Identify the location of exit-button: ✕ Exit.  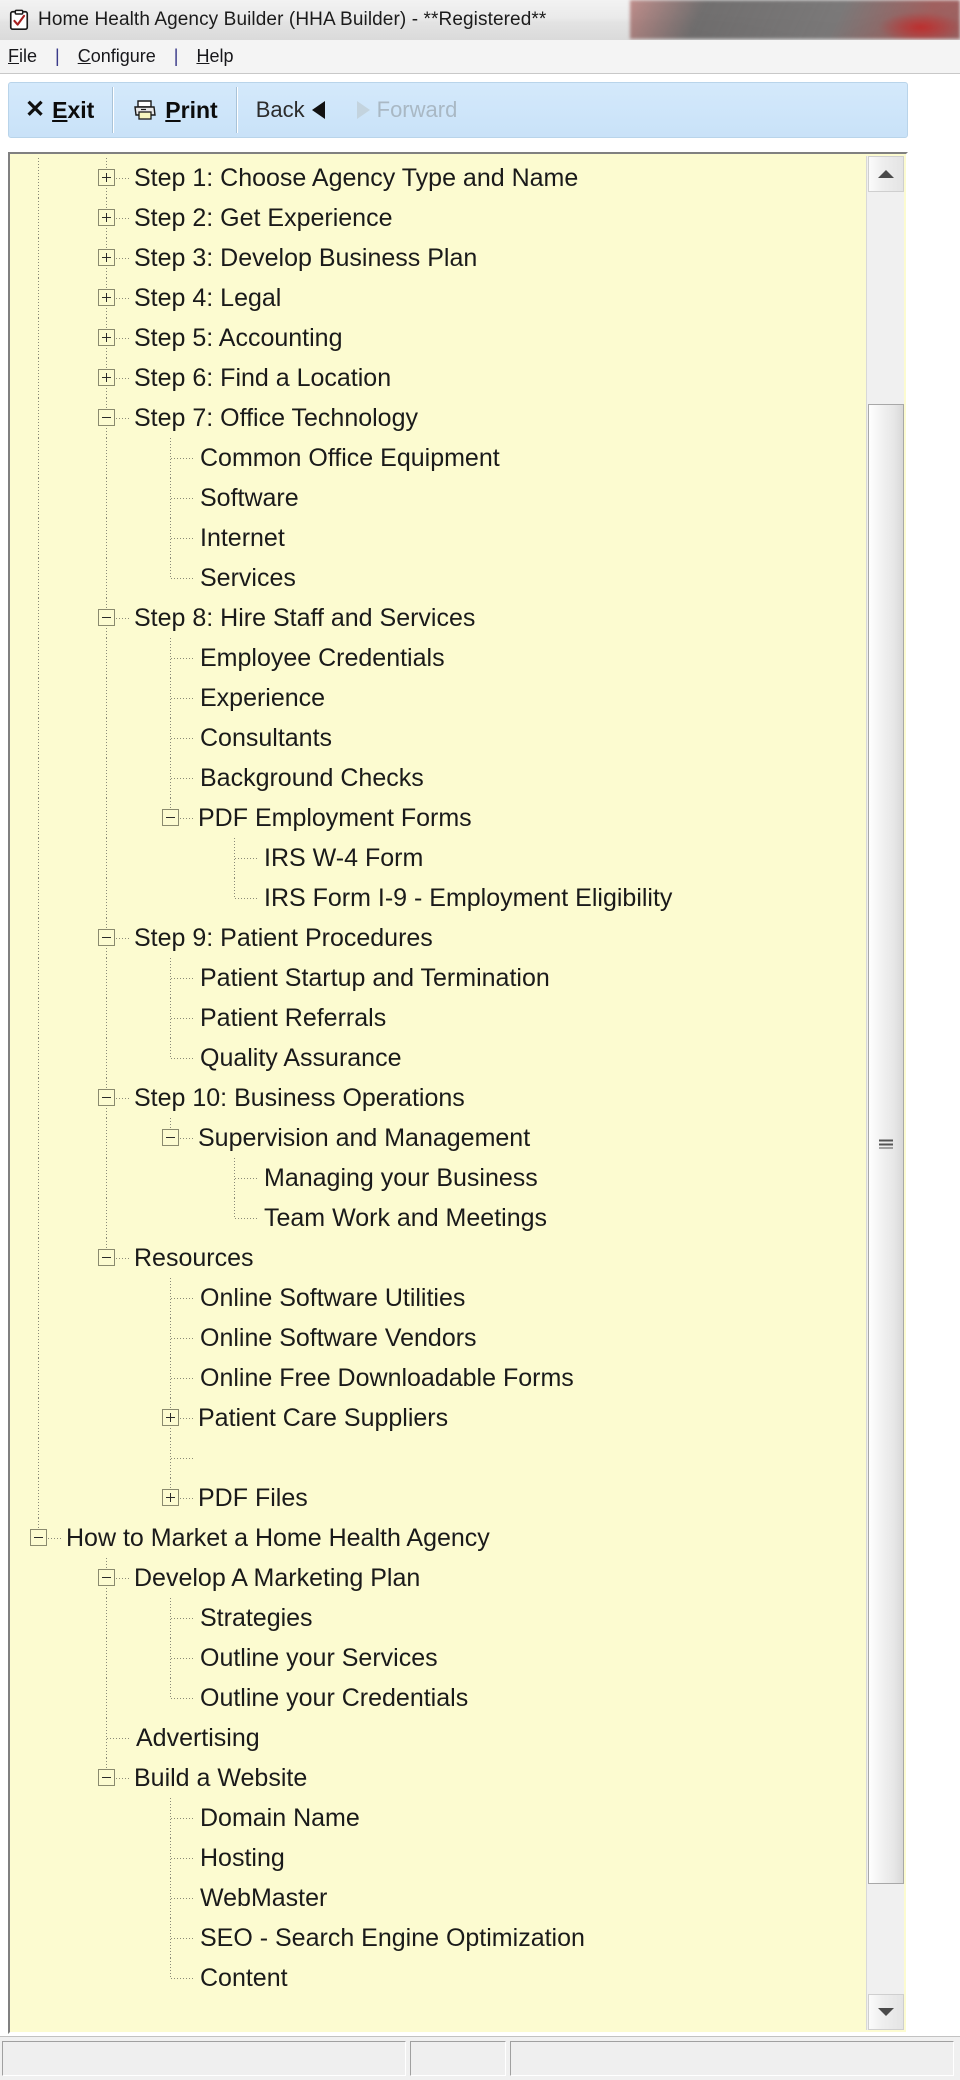
(59, 110).